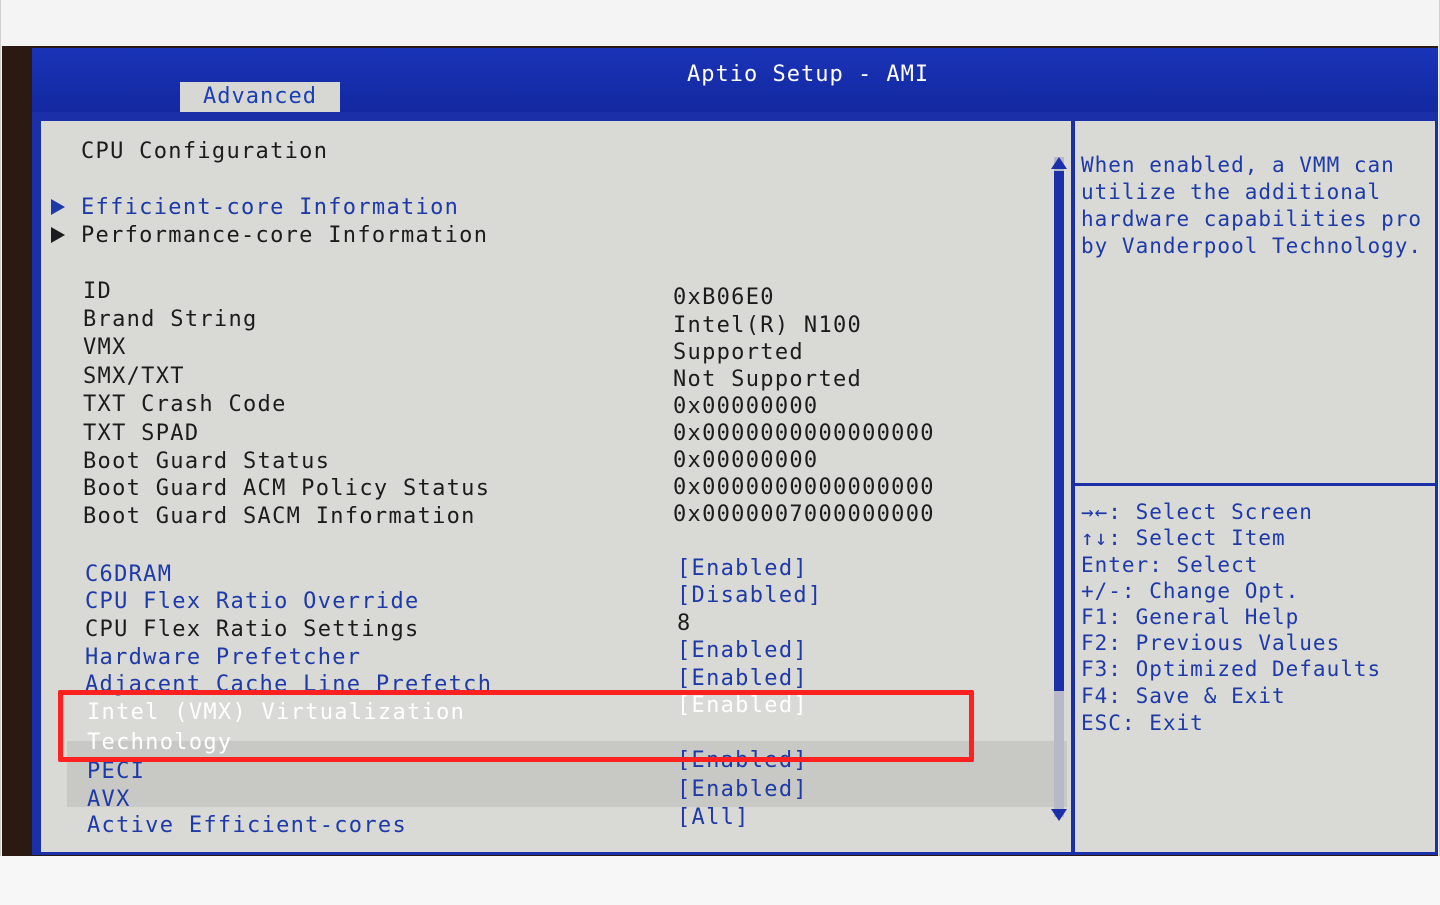  Describe the element at coordinates (746, 406) in the screenshot. I see `info-value-txt-crash: 0x00000000` at that location.